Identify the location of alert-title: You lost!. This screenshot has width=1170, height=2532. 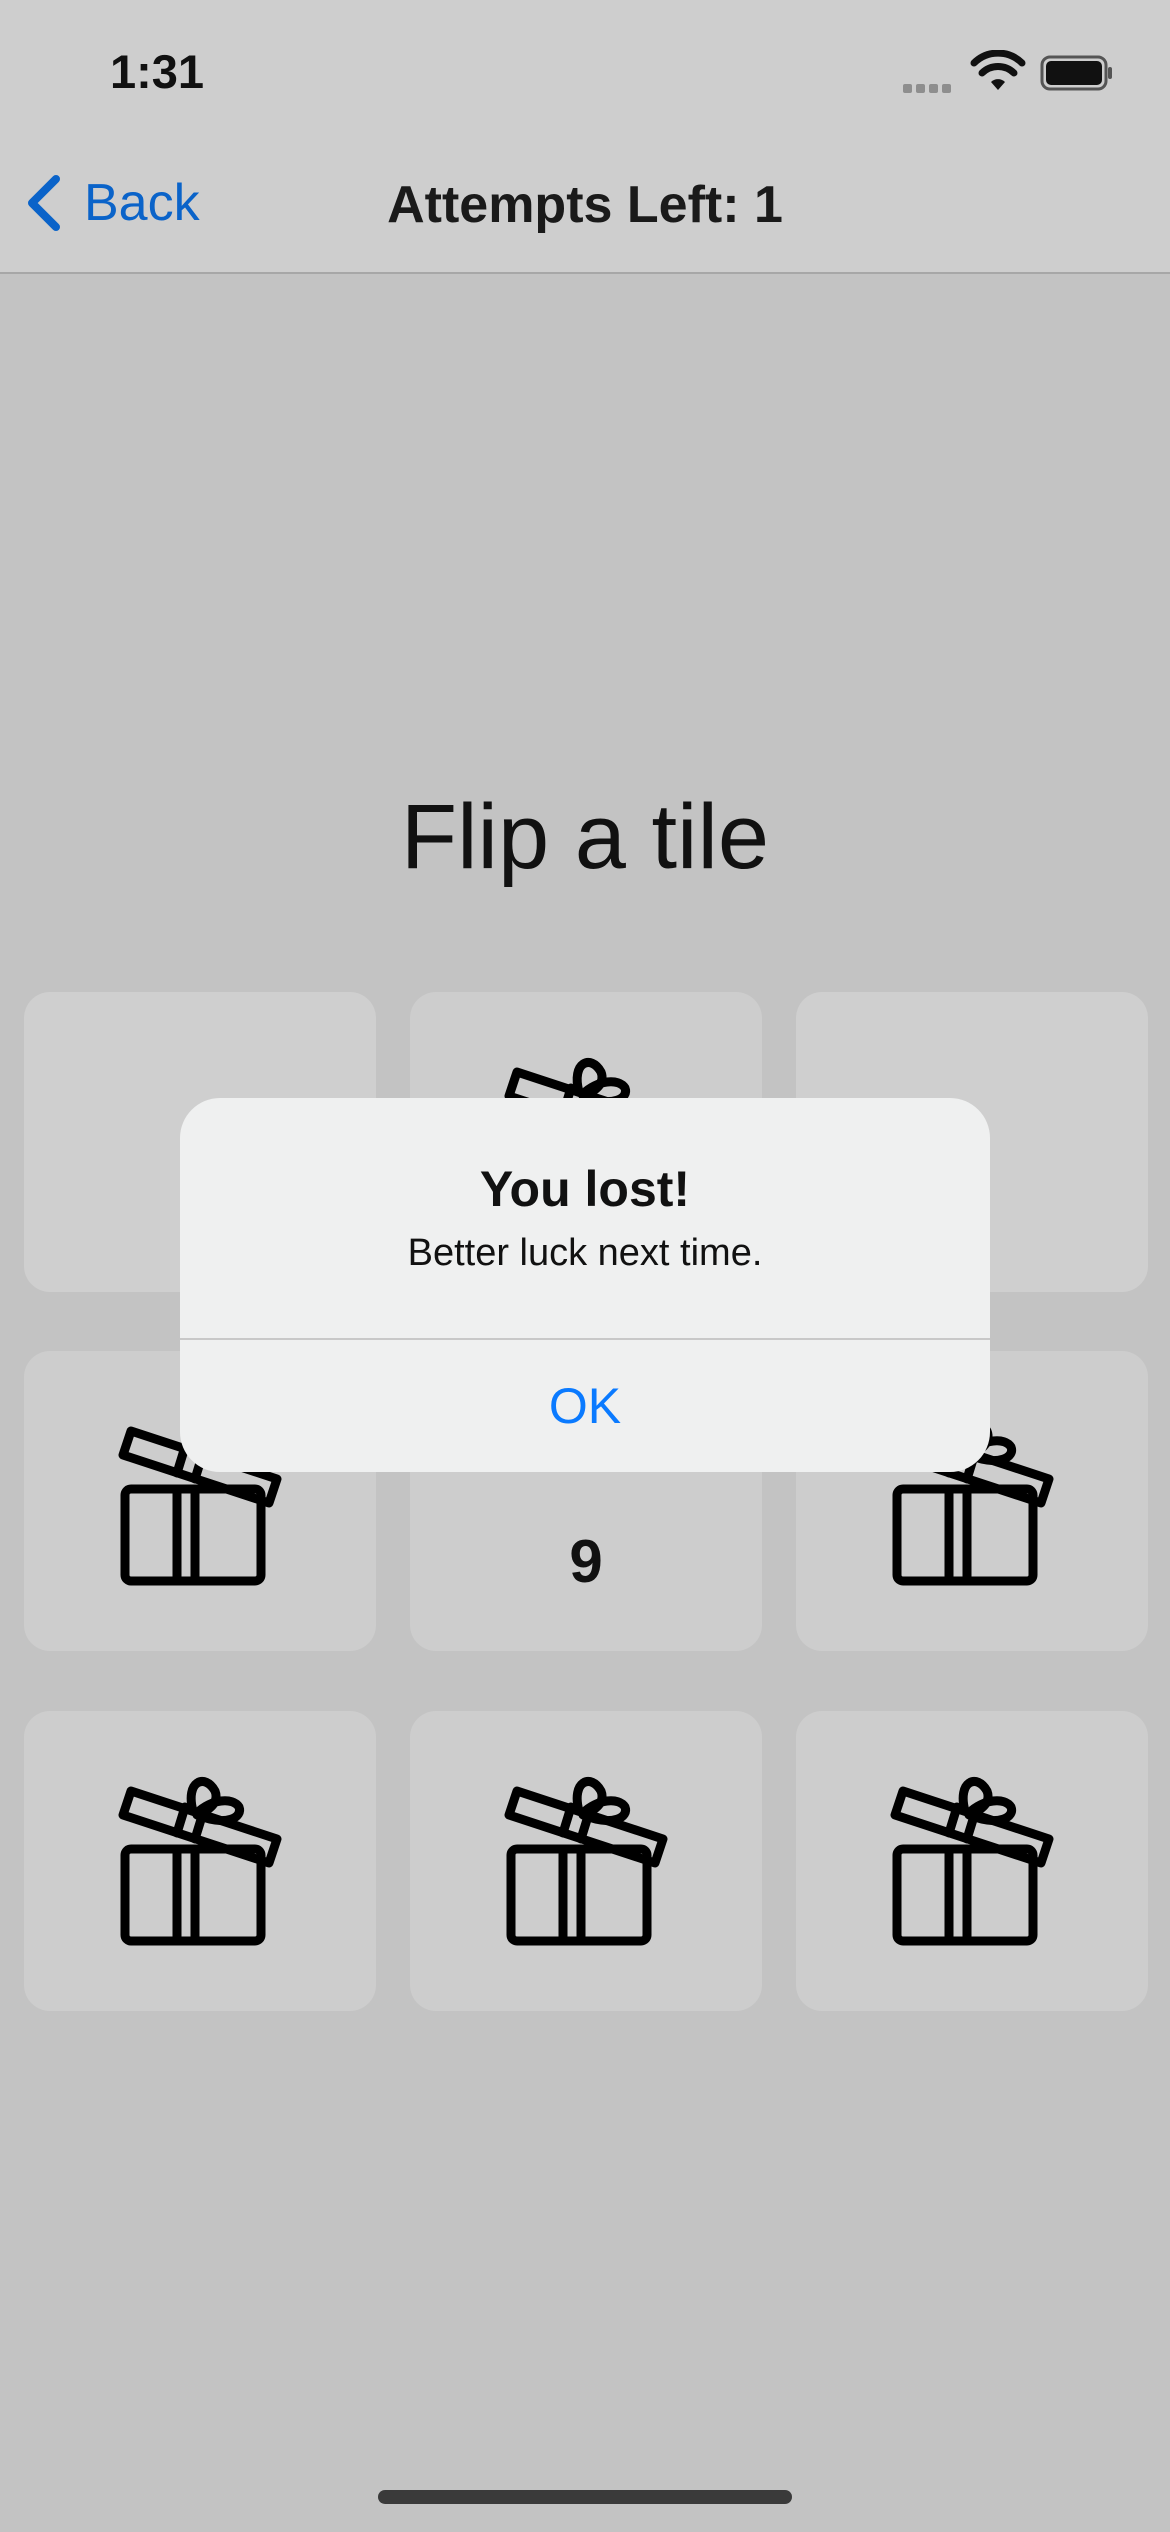
(585, 1189).